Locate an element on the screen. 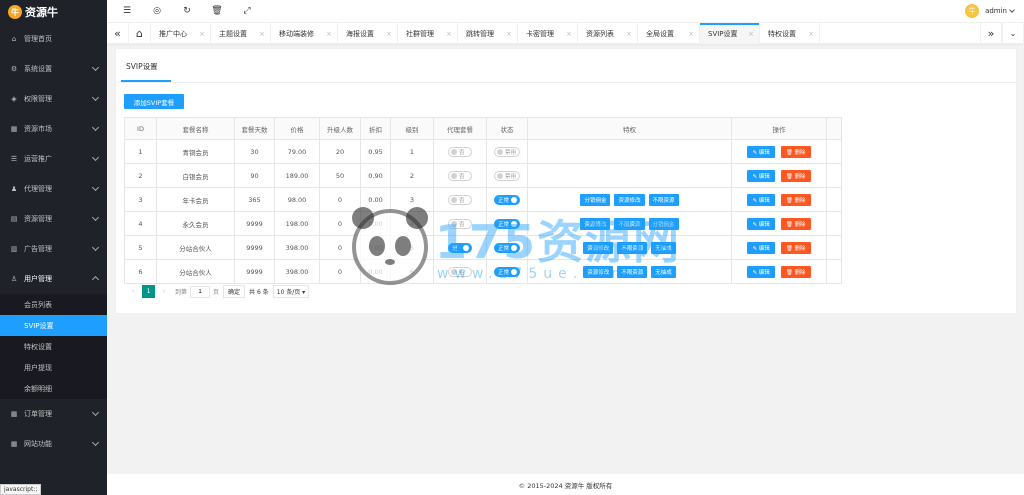  tabs-scroll-left-icon: « is located at coordinates (118, 33).